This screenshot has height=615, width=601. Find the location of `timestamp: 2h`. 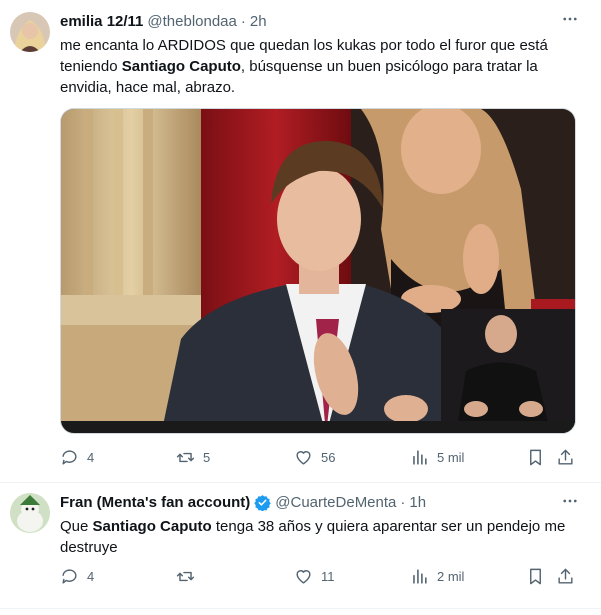

timestamp: 2h is located at coordinates (258, 21).